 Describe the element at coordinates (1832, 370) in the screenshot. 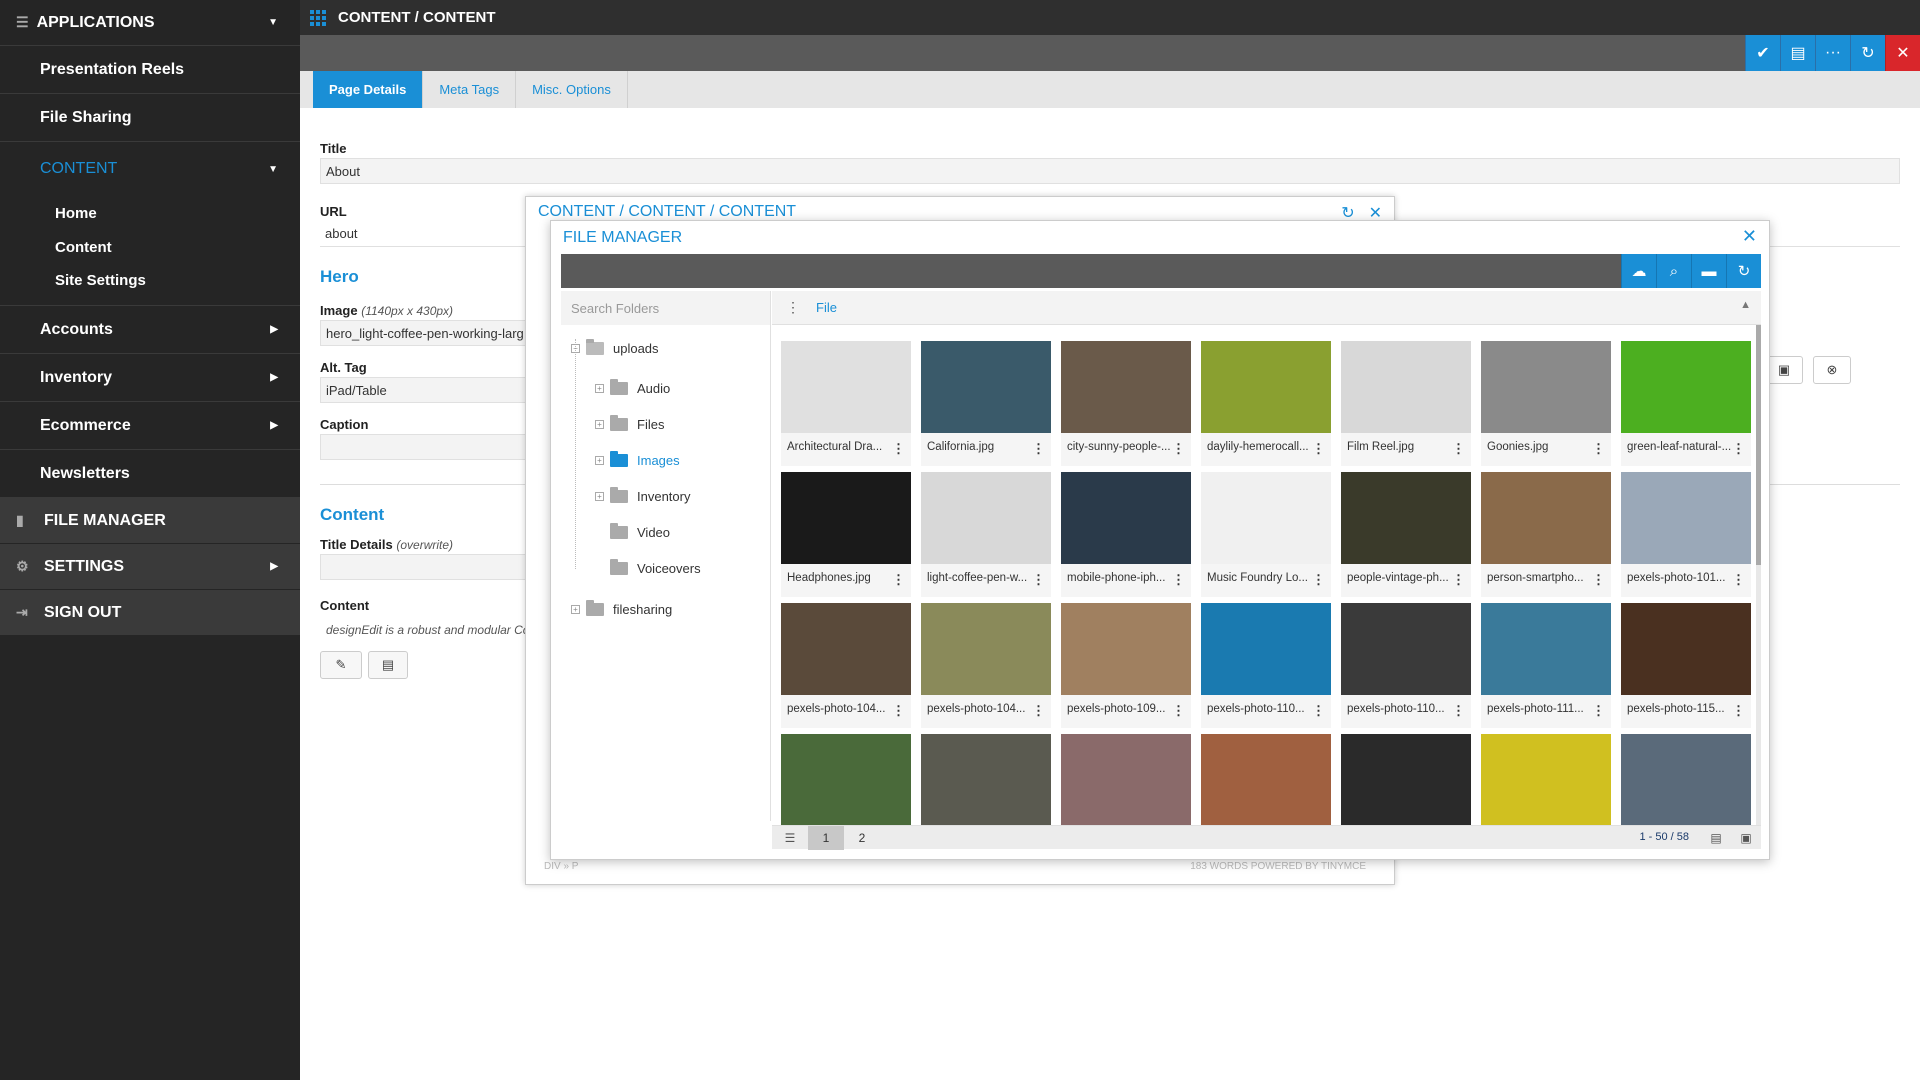

I see `clear-image-button: ⊗` at that location.